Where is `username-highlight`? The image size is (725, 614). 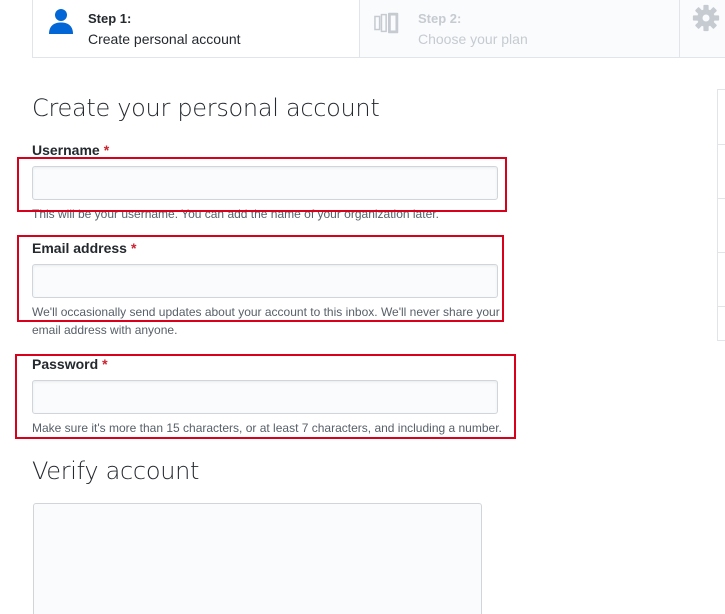 username-highlight is located at coordinates (262, 184).